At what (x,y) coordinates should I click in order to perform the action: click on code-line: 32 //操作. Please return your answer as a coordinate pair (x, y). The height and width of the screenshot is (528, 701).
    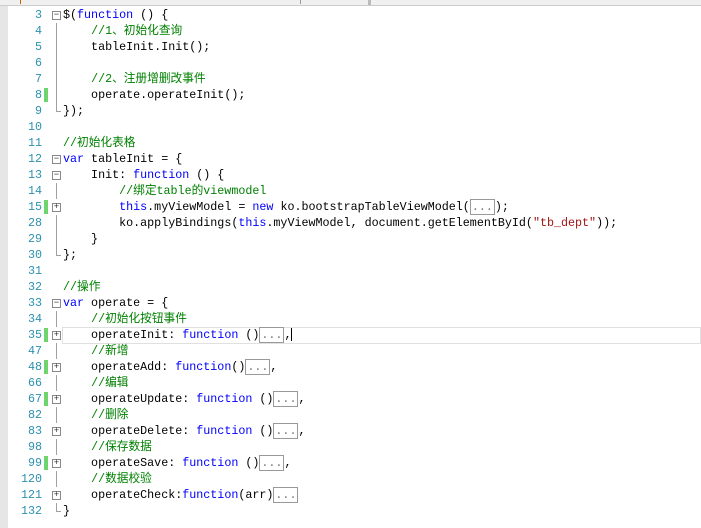
    Looking at the image, I should click on (350, 287).